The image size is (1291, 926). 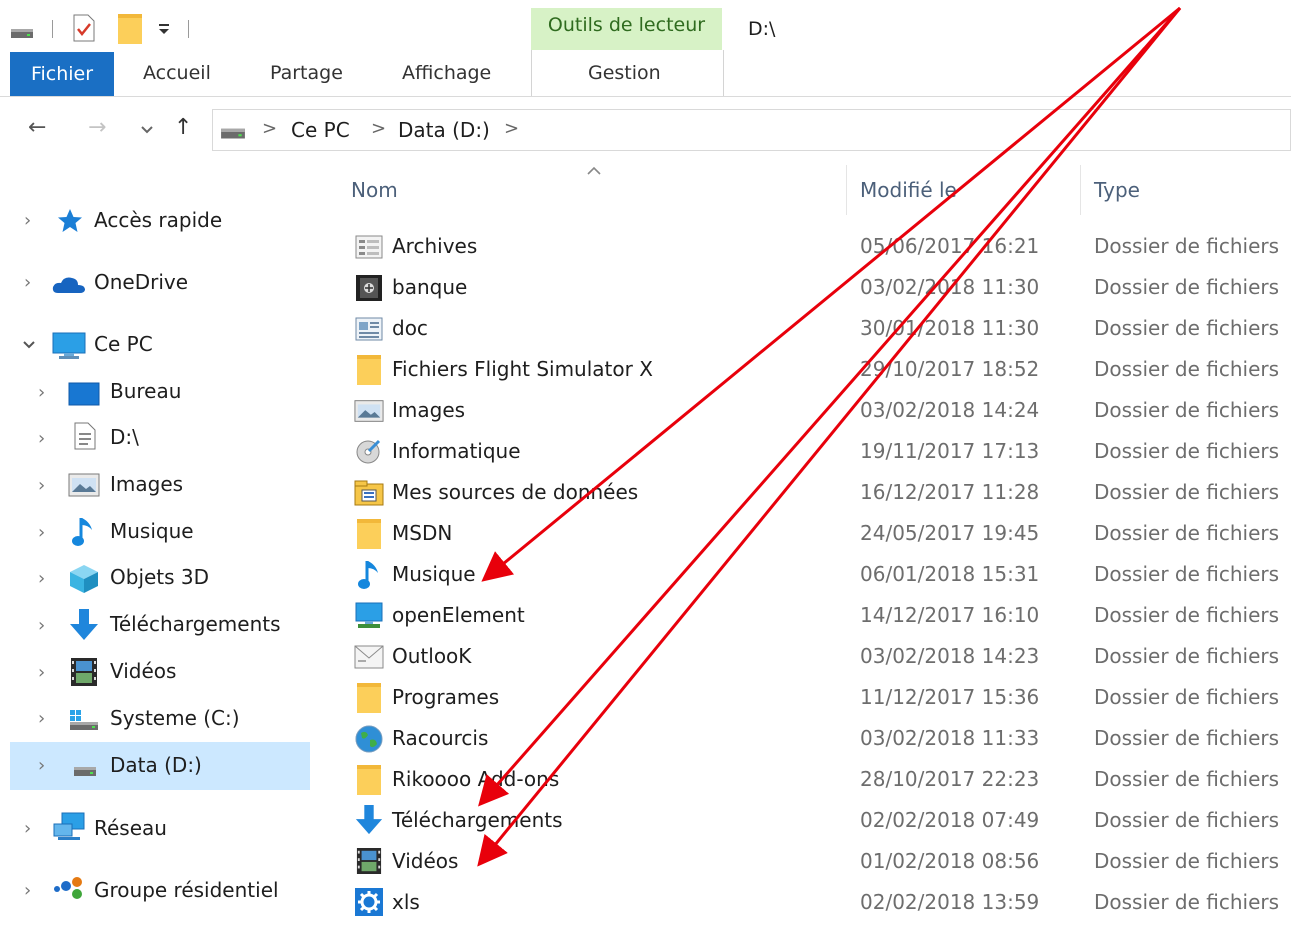 I want to click on file-name: openElement, so click(x=458, y=615).